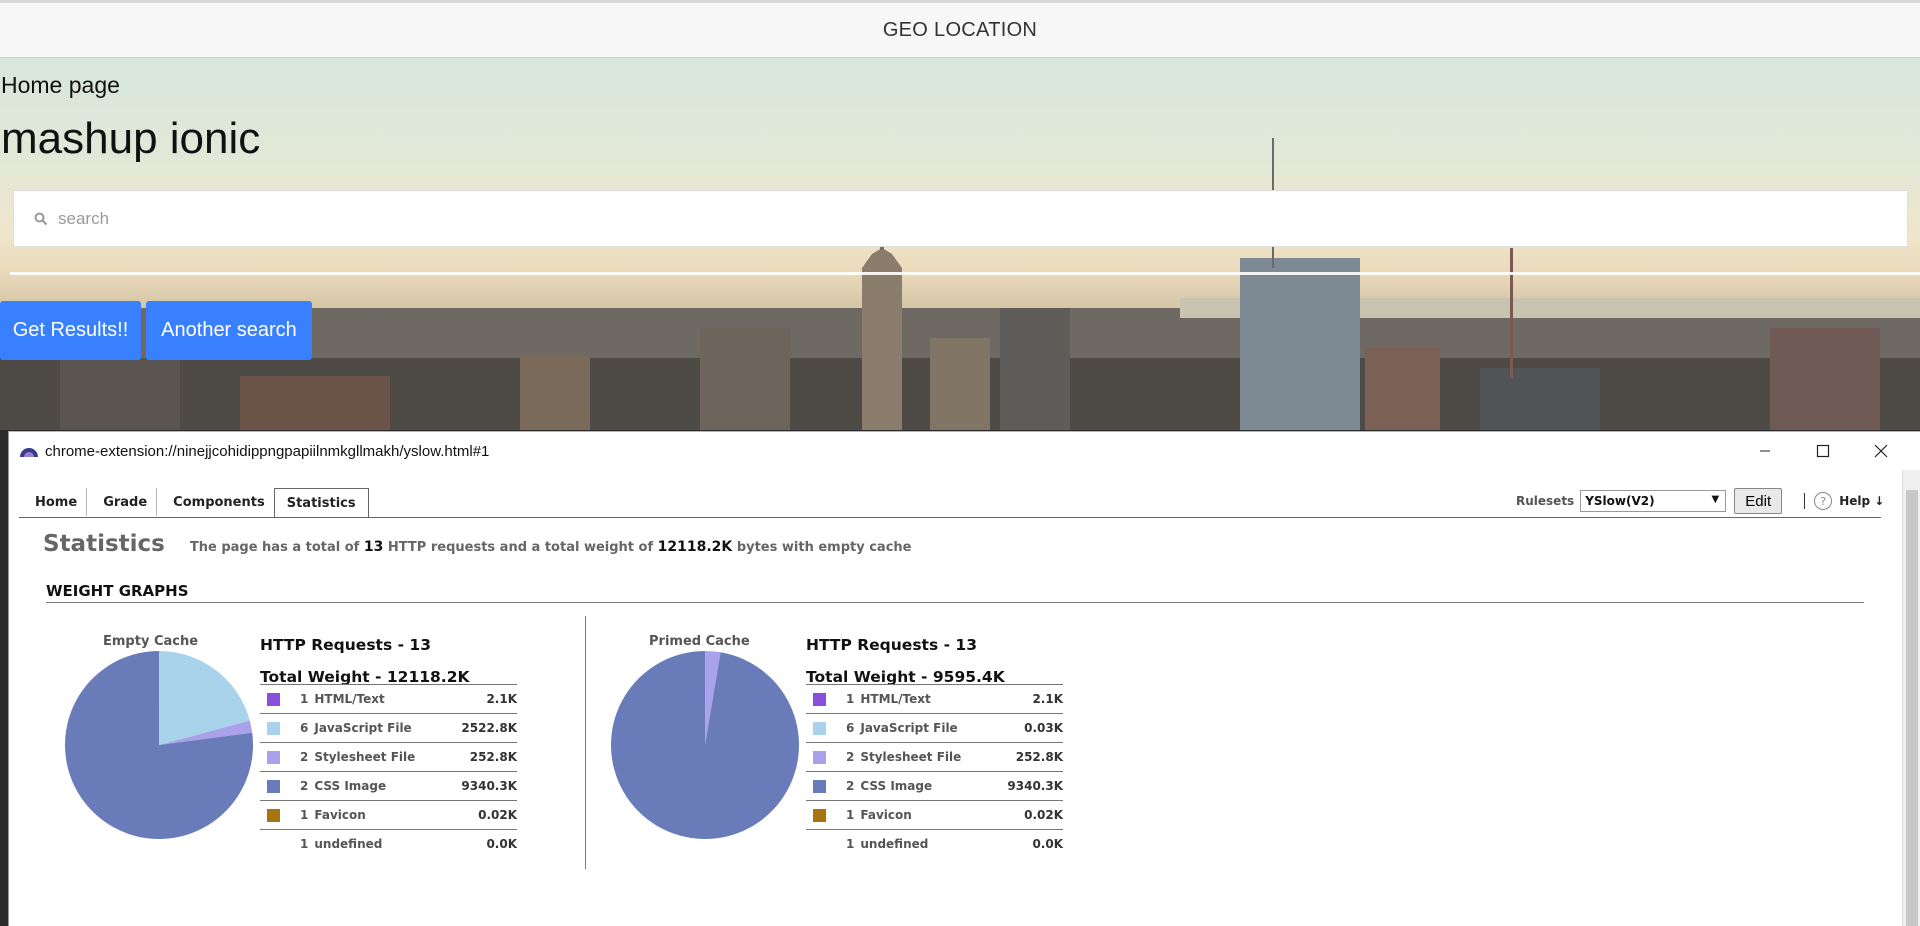  I want to click on ruleset-select: YSlow(V2) ▼, so click(1653, 501).